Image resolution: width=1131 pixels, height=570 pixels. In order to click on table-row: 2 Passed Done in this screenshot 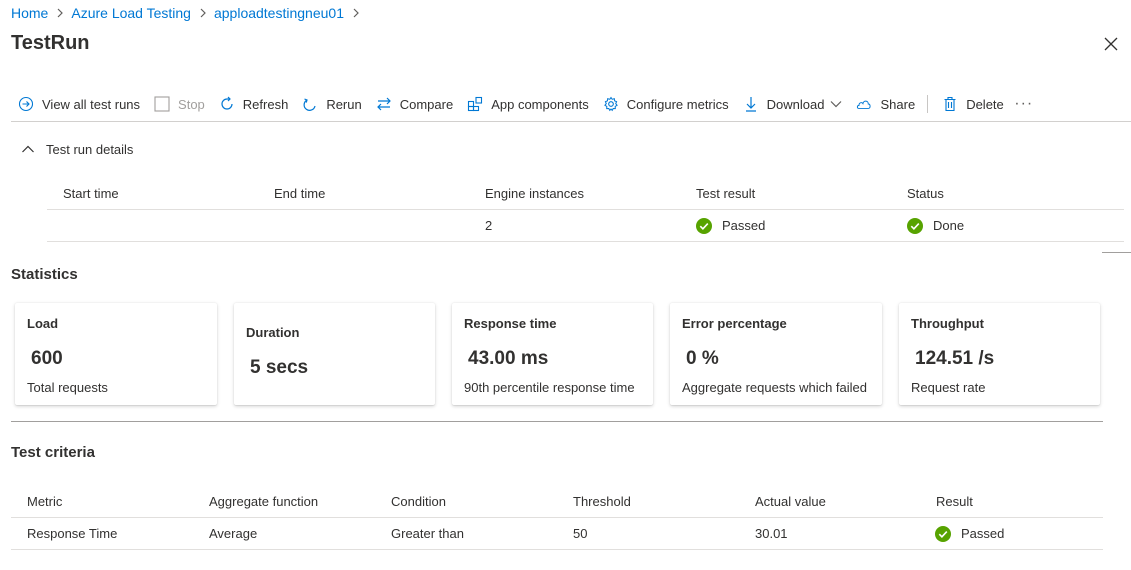, I will do `click(585, 226)`.